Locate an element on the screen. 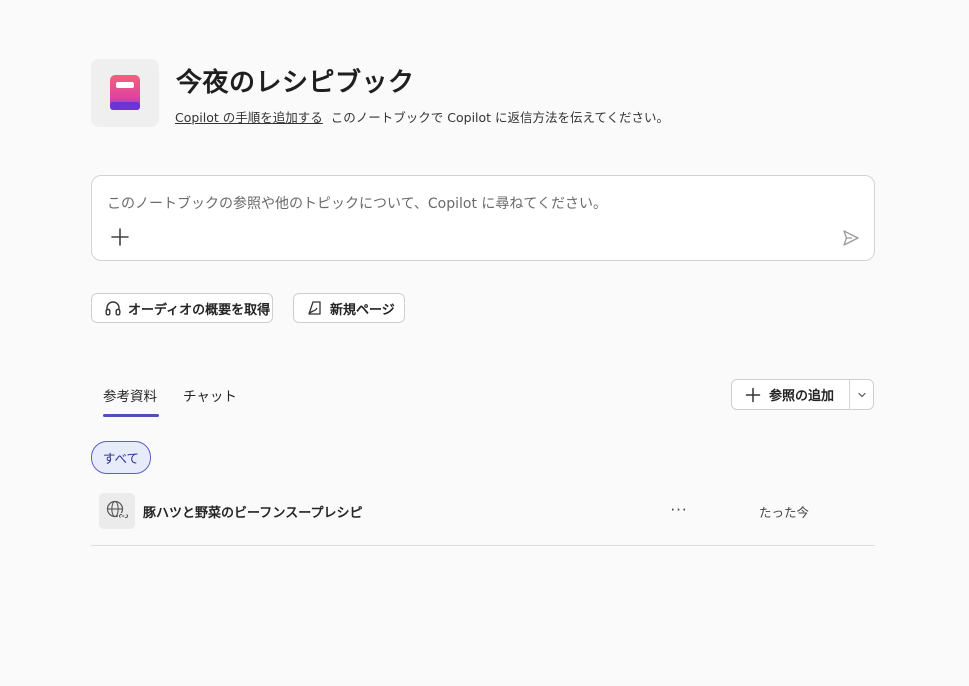 The height and width of the screenshot is (686, 969). notebook-icon is located at coordinates (125, 92).